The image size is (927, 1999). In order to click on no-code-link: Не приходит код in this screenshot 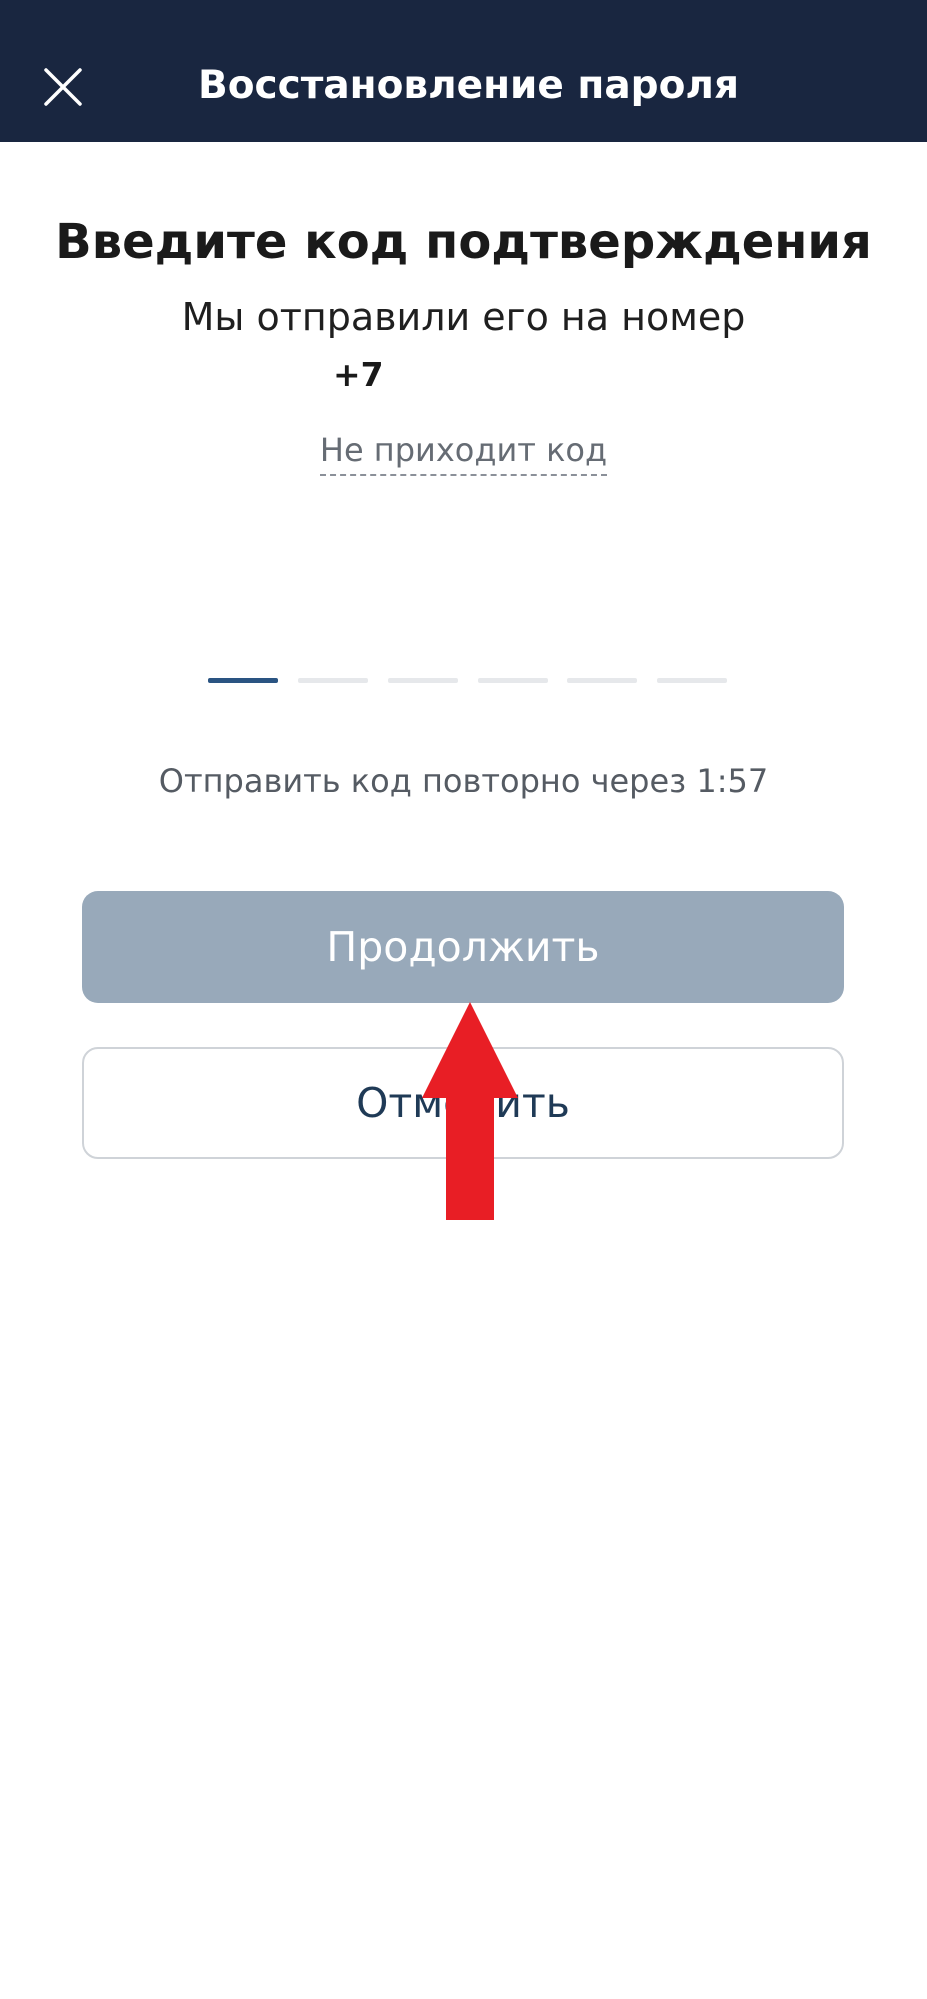, I will do `click(463, 452)`.